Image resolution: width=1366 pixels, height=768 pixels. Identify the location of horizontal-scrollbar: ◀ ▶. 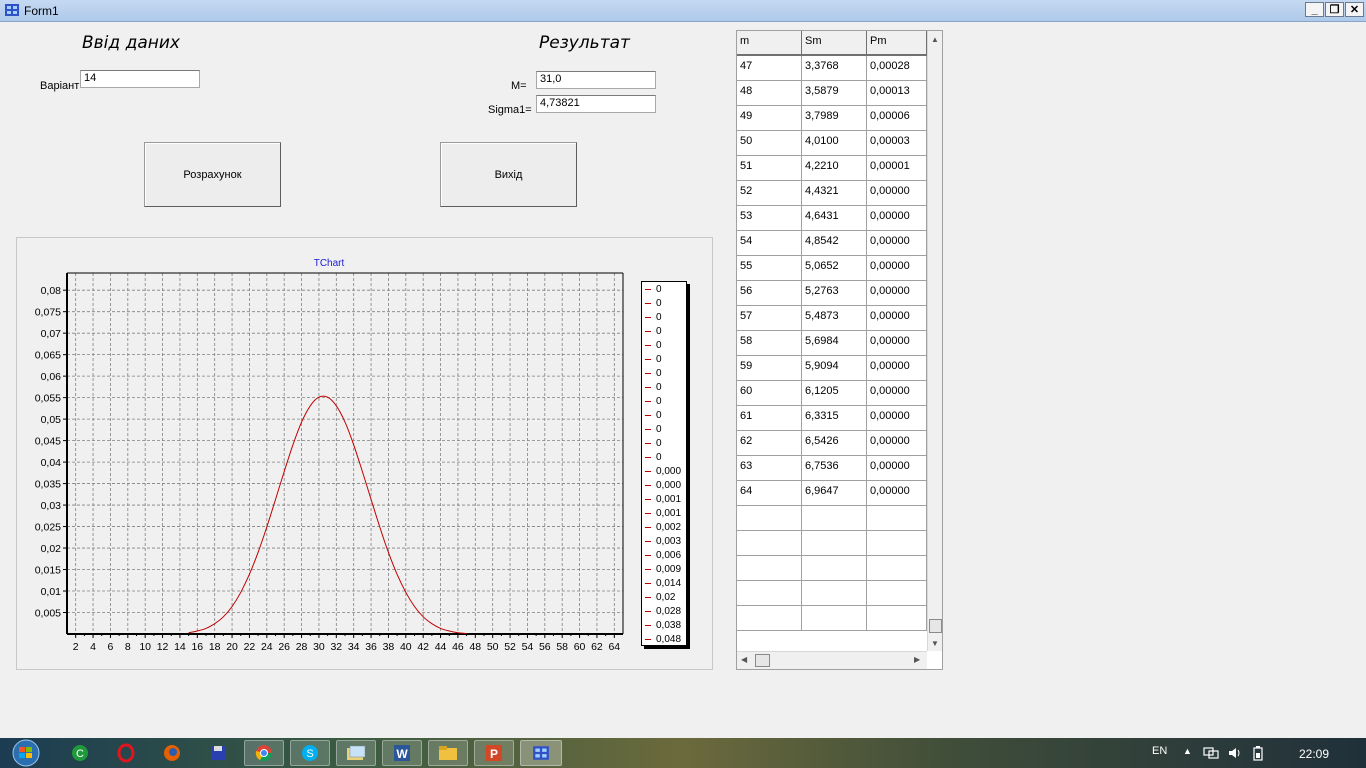
(832, 660).